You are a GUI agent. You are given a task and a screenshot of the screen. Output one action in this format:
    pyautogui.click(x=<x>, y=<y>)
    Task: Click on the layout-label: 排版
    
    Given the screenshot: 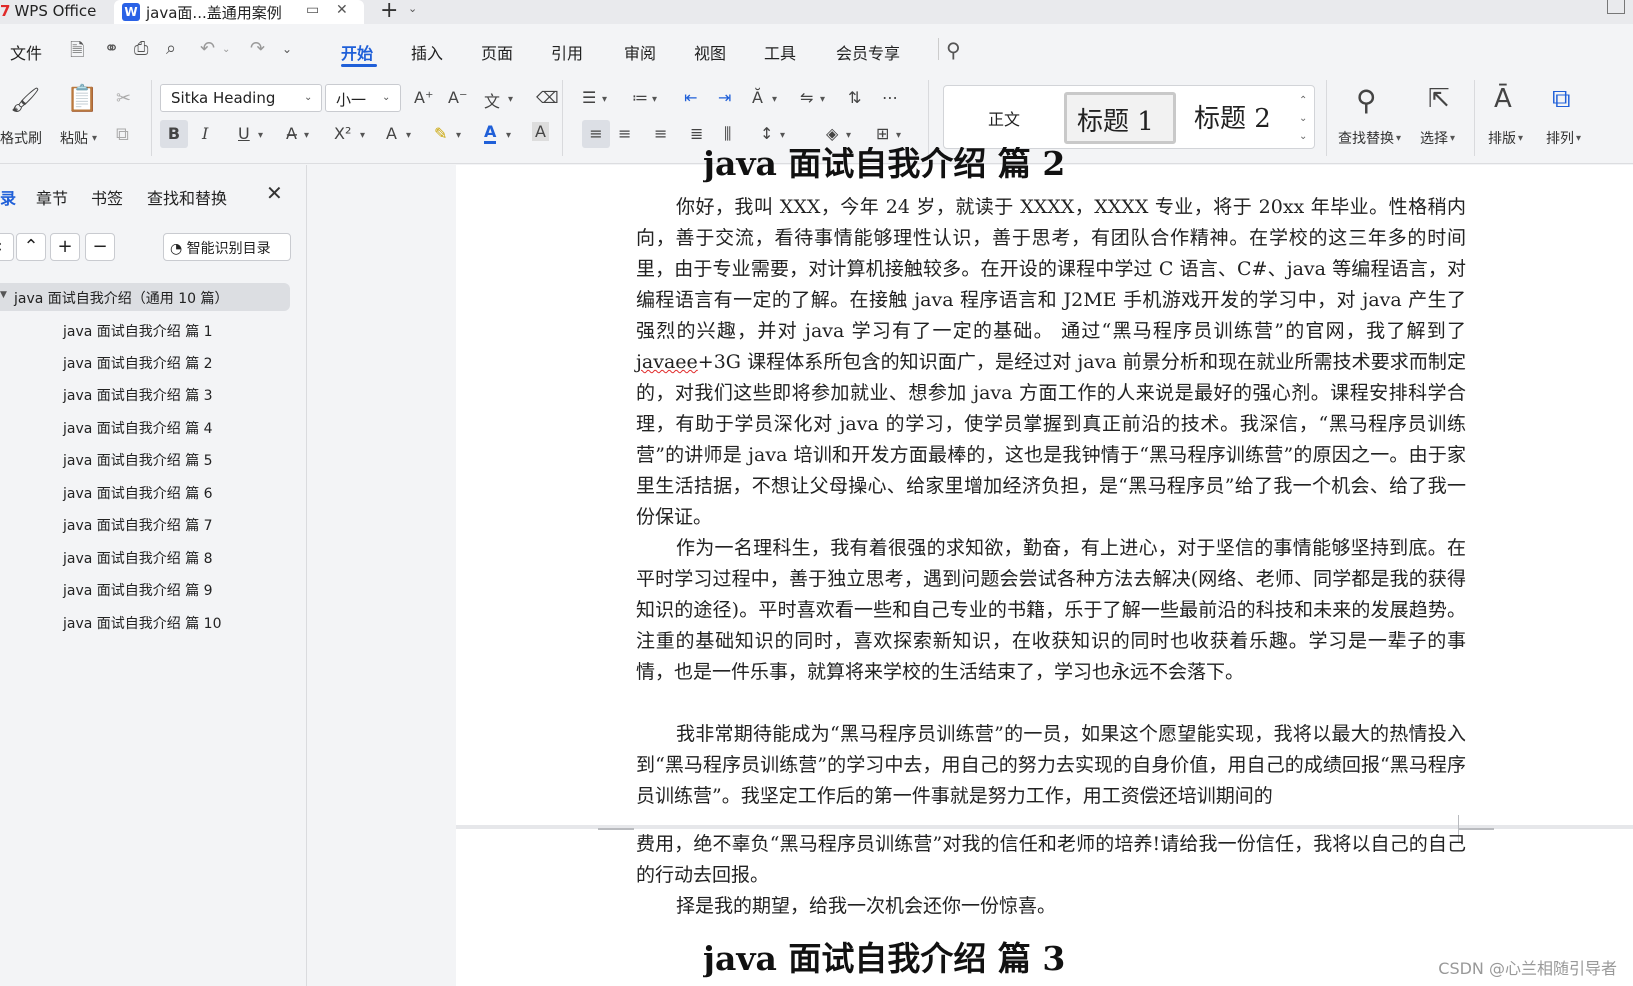 What is the action you would take?
    pyautogui.click(x=1502, y=138)
    